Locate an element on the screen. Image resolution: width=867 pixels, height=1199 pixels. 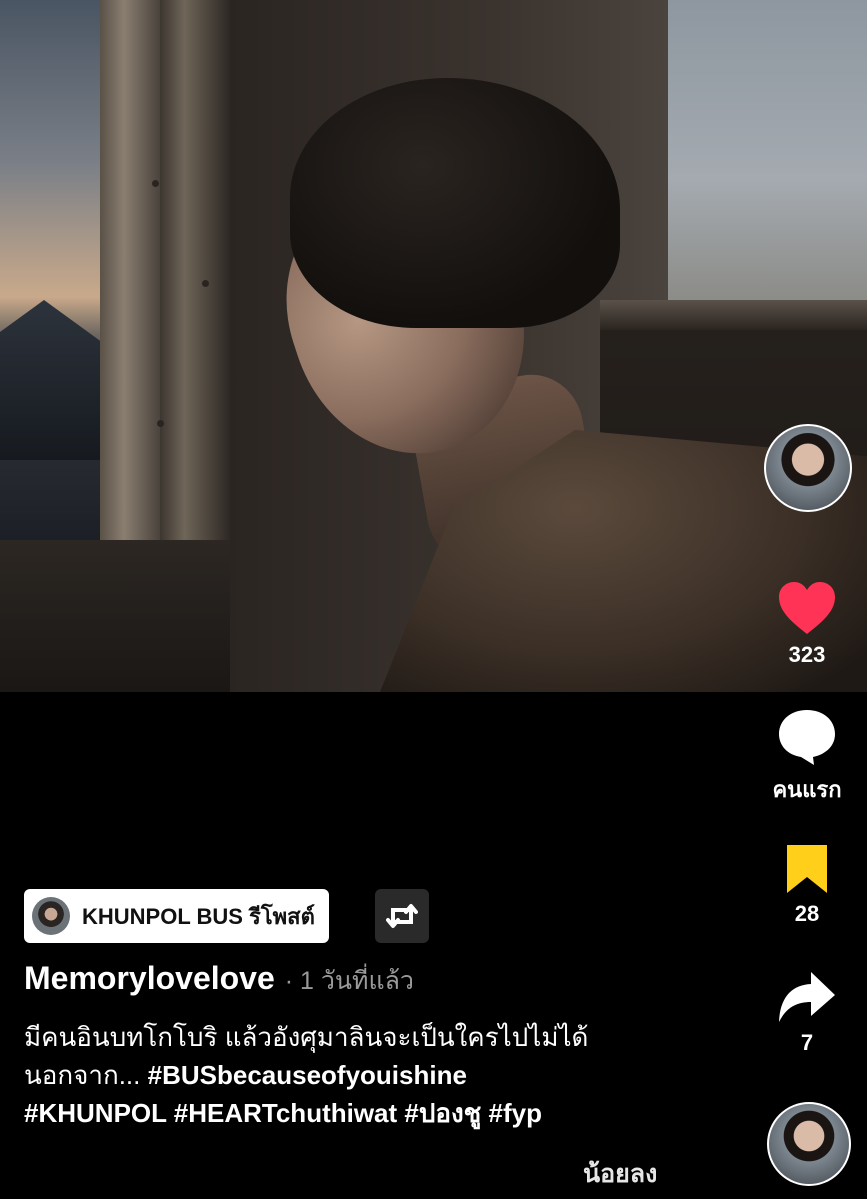
repost-chip: KHUNPOL BUS รีโพสต์ is located at coordinates (176, 916).